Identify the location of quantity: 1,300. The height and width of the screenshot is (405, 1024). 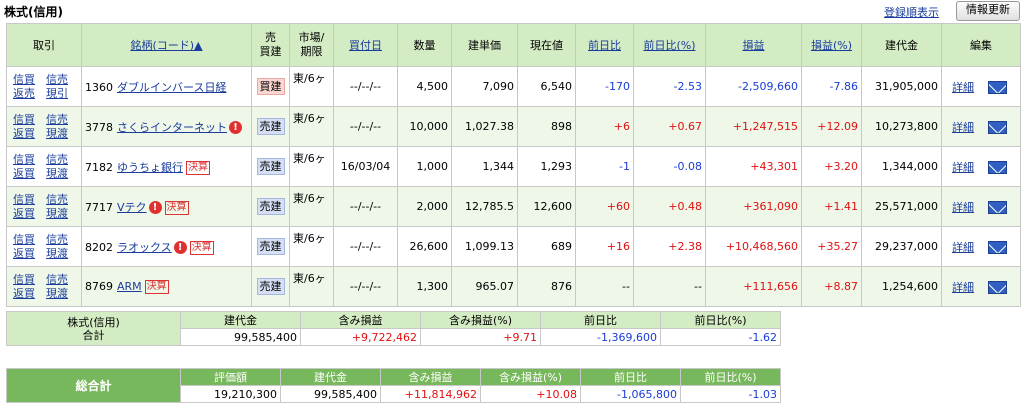
(424, 286).